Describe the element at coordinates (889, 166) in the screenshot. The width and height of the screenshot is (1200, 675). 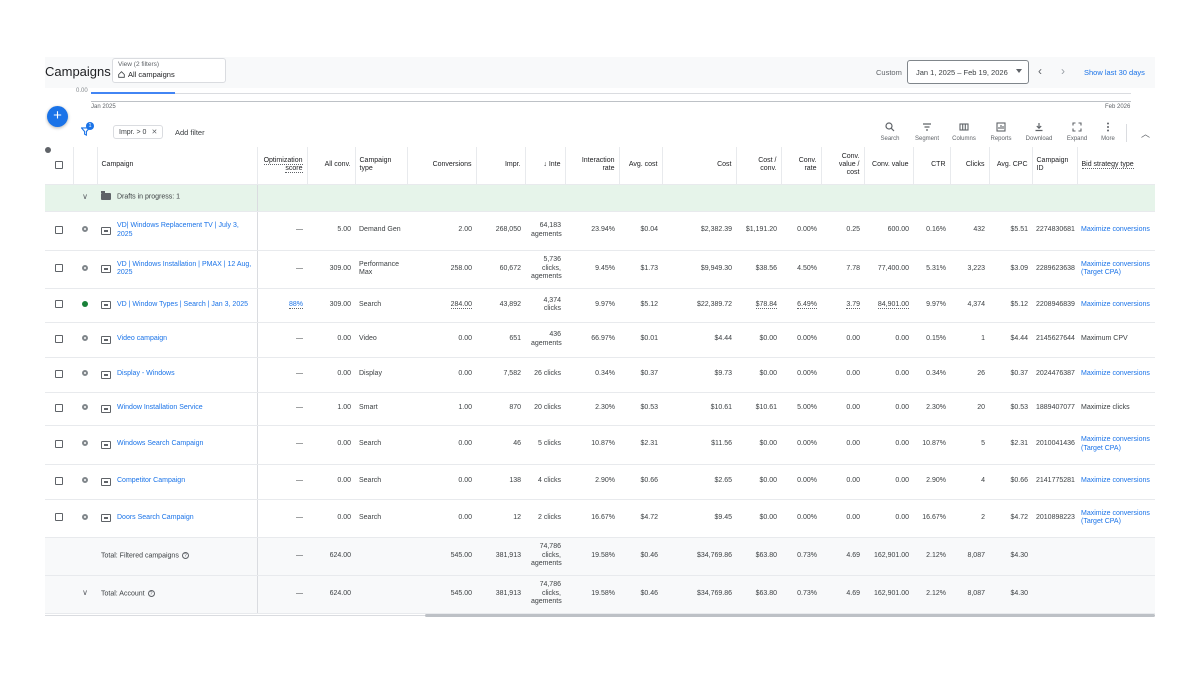
I see `col-conv-value: Conv. value` at that location.